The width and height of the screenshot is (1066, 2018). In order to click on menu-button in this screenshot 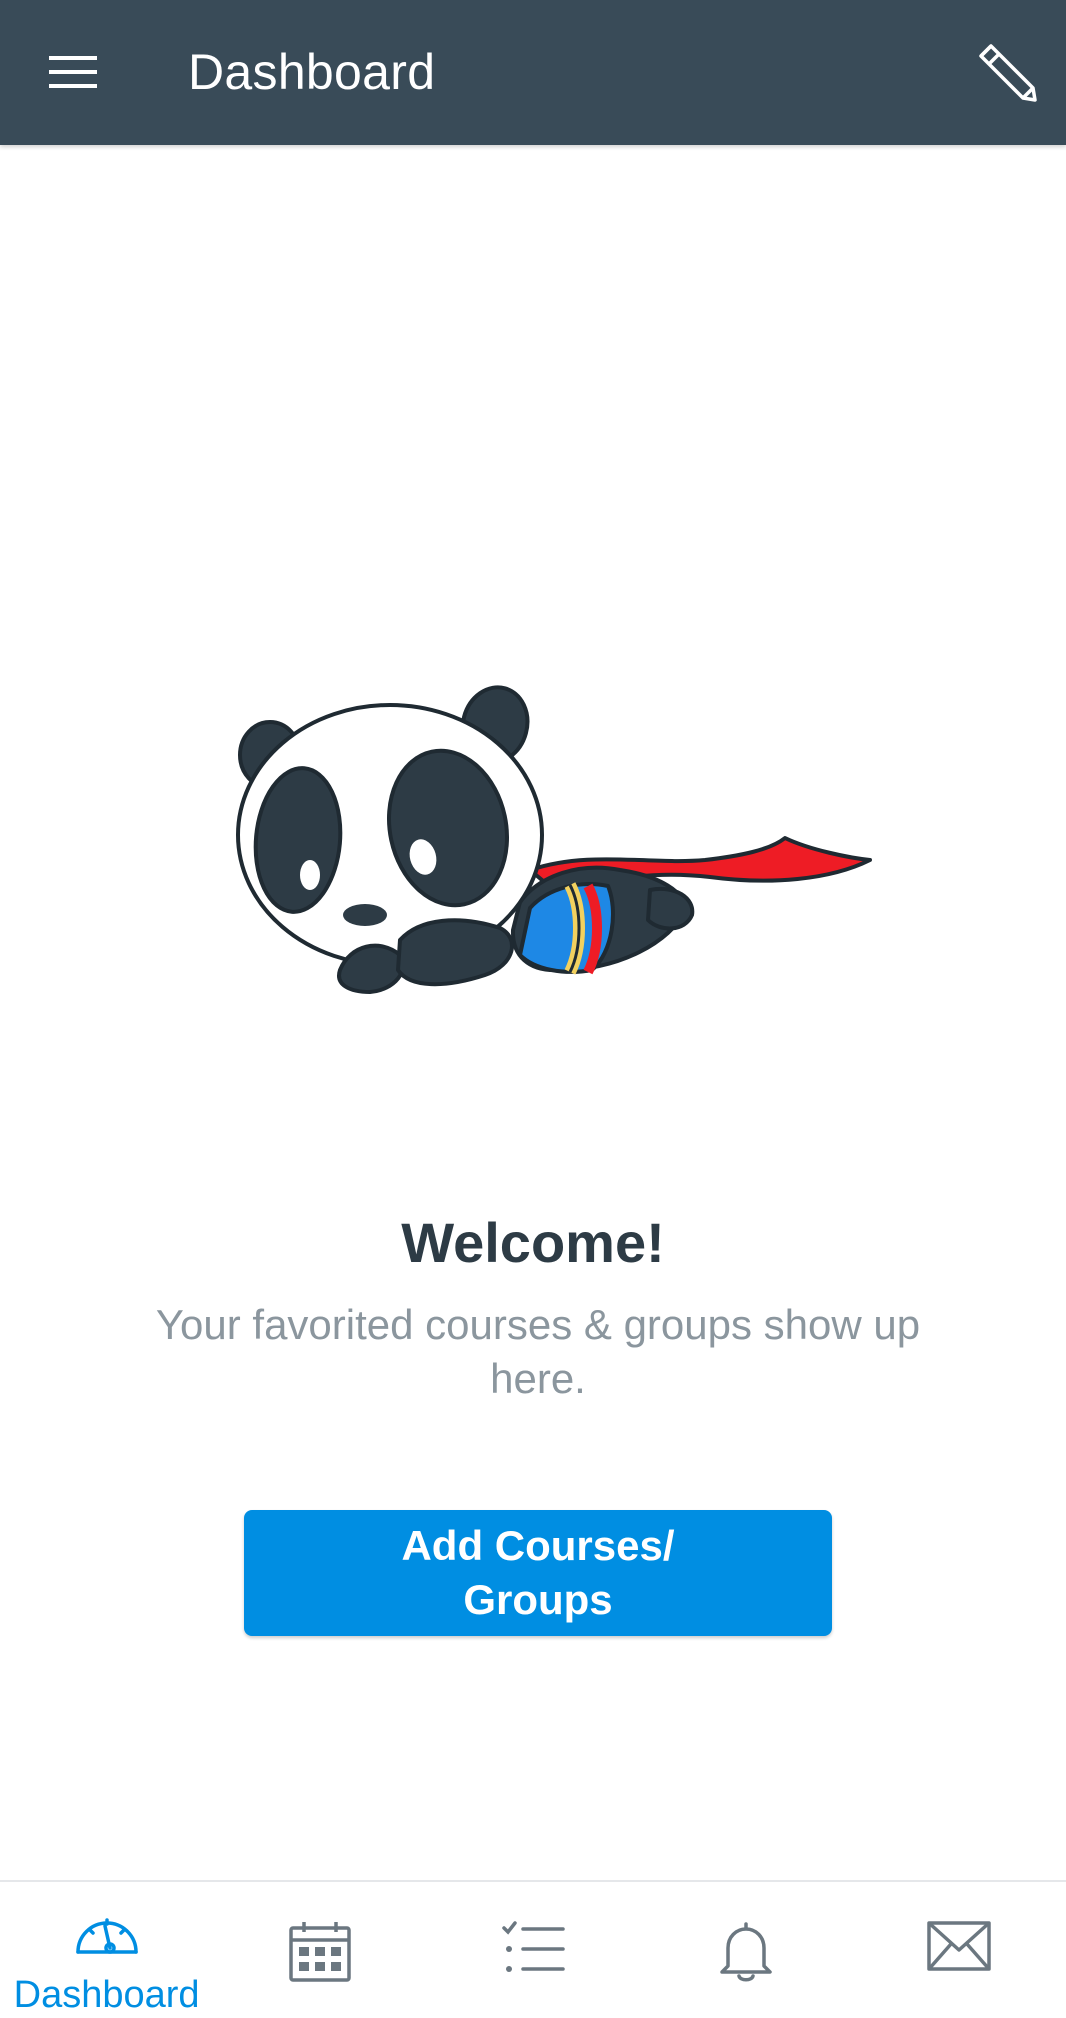, I will do `click(73, 72)`.